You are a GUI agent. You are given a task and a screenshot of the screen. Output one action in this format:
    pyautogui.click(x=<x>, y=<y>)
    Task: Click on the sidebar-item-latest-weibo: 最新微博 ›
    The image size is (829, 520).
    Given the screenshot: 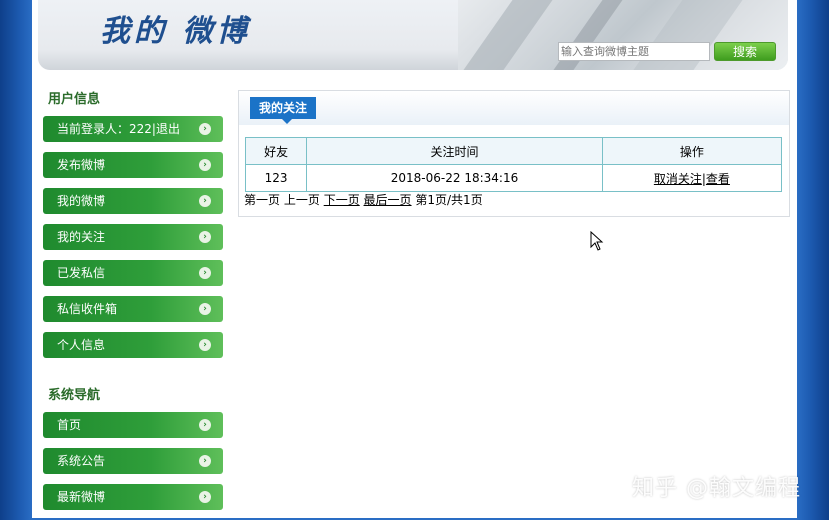 What is the action you would take?
    pyautogui.click(x=133, y=497)
    